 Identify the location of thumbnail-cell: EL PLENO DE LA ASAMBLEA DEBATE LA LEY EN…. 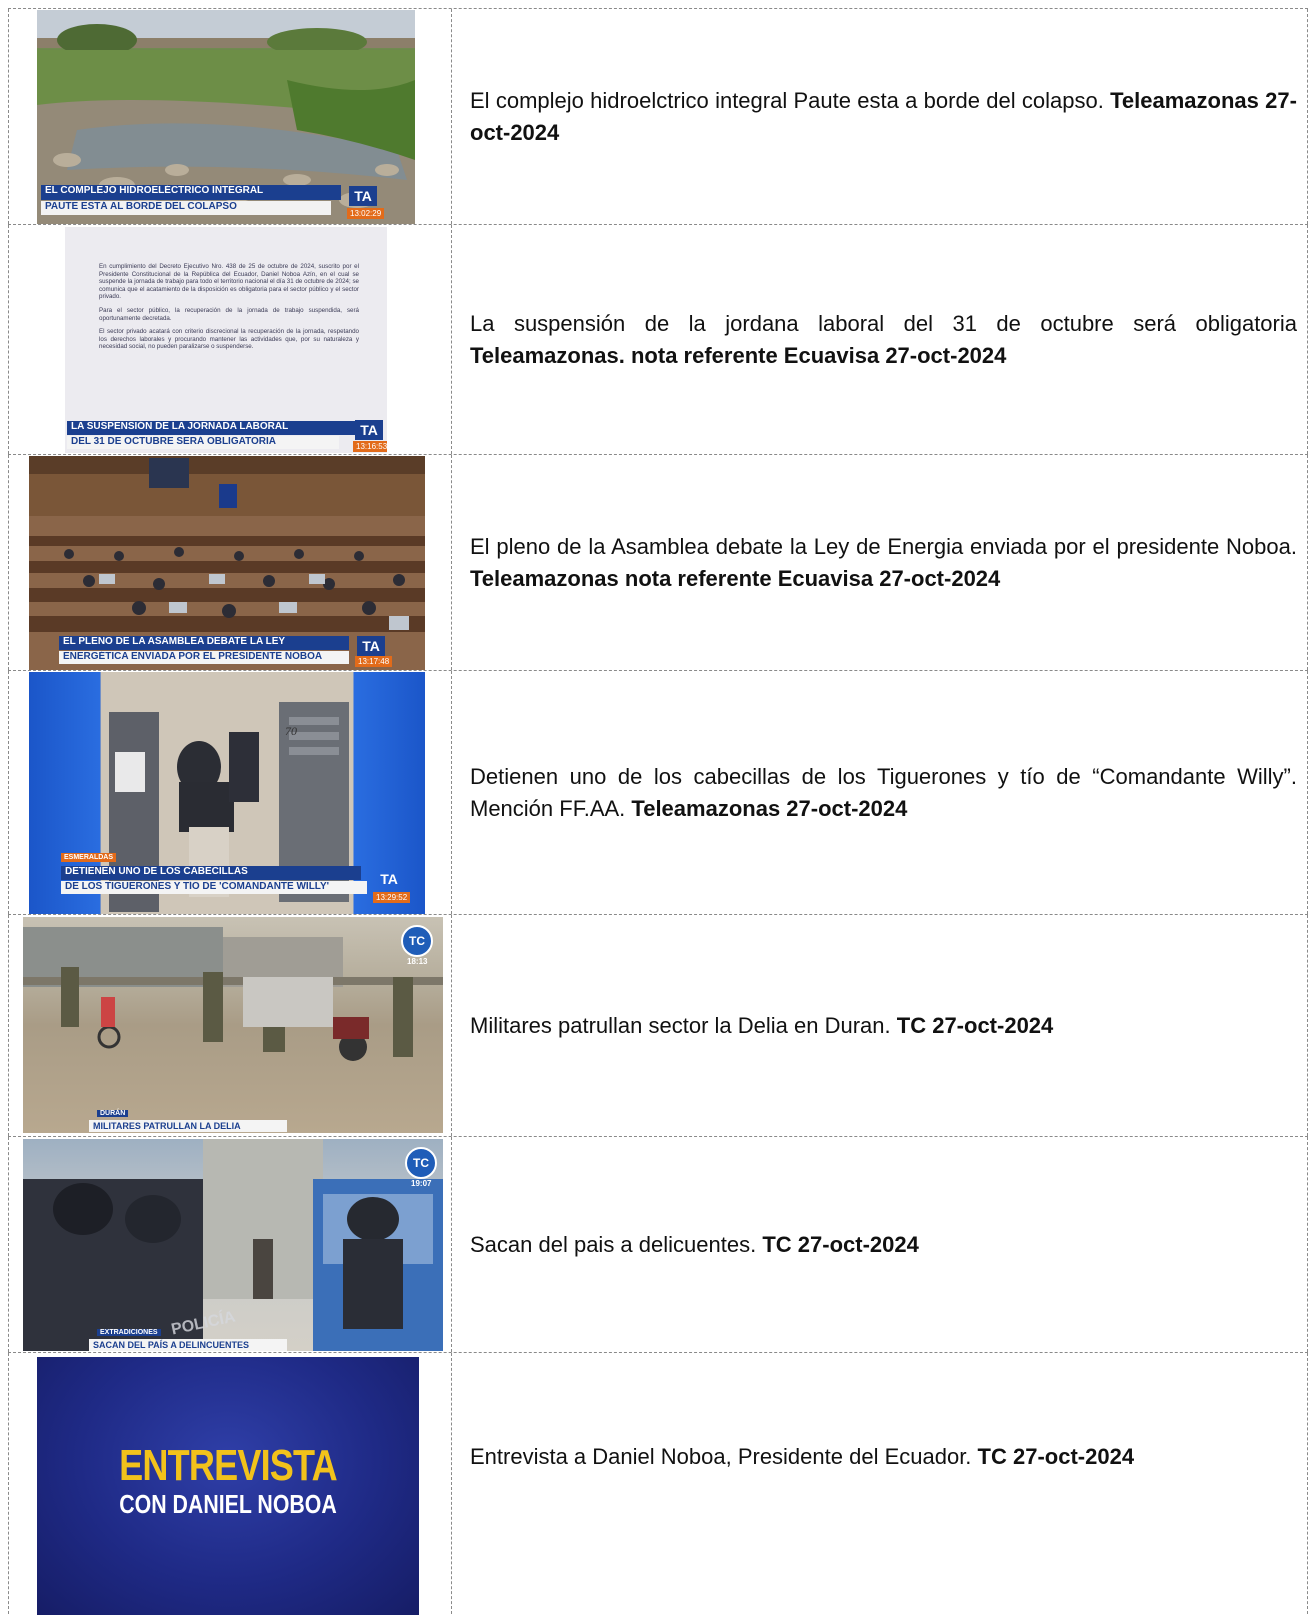
(230, 562).